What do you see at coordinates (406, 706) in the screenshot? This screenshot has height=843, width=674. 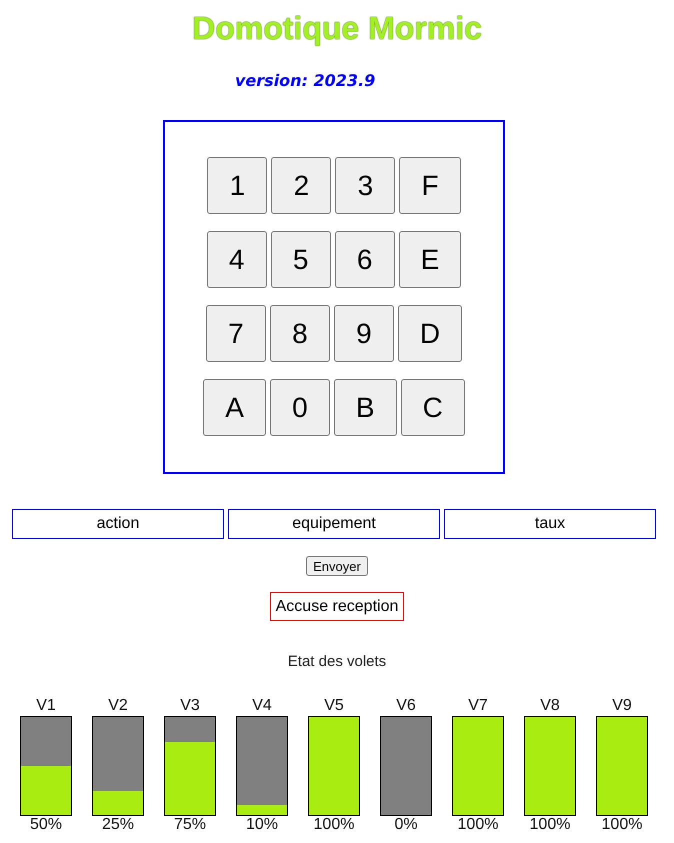 I see `shutter-label: V6` at bounding box center [406, 706].